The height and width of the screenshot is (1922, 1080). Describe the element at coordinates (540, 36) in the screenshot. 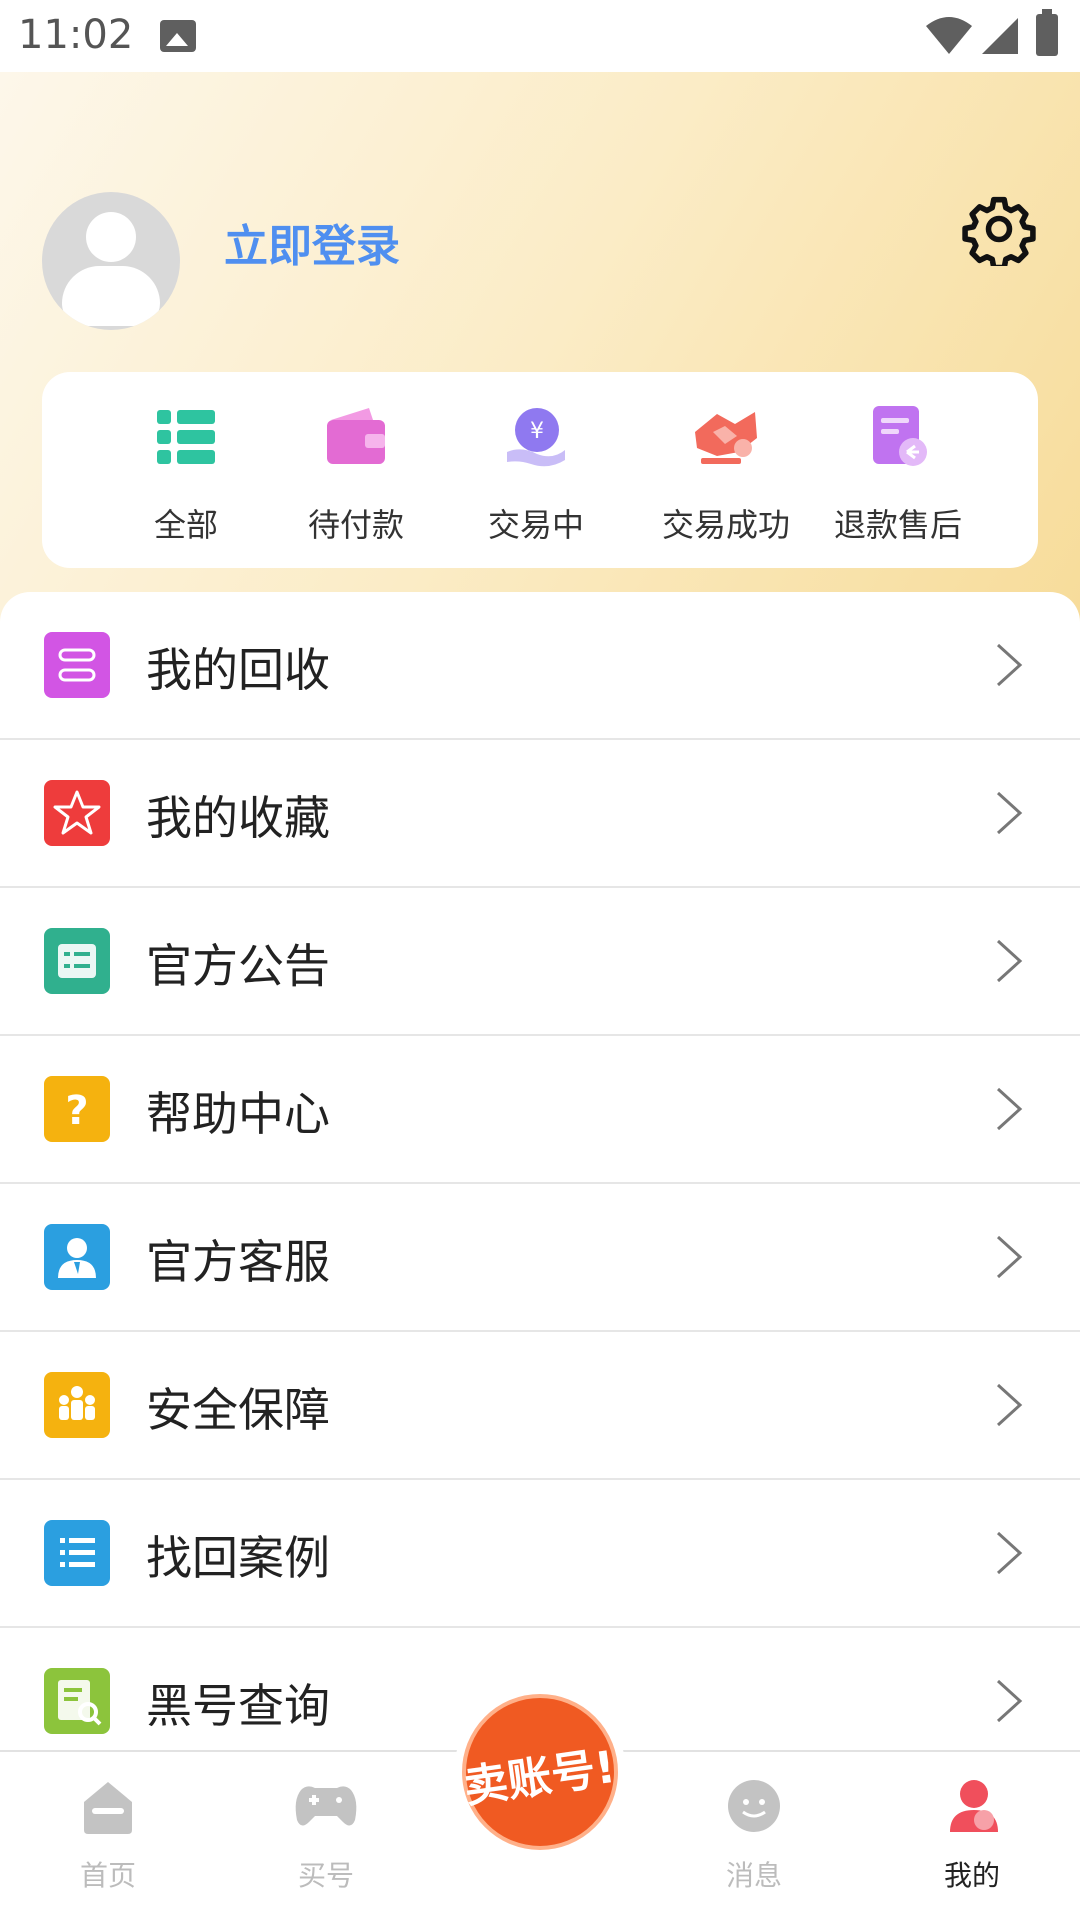

I see `status-bar: 11:02` at that location.